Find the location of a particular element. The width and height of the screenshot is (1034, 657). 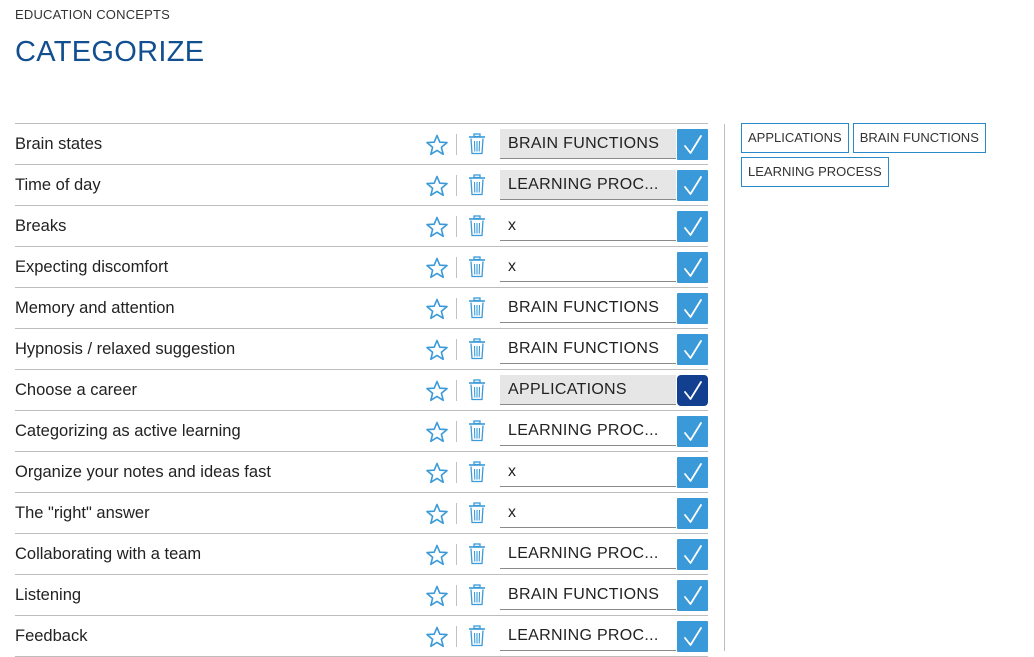

list-item: Expecting discomfort x is located at coordinates (361, 267).